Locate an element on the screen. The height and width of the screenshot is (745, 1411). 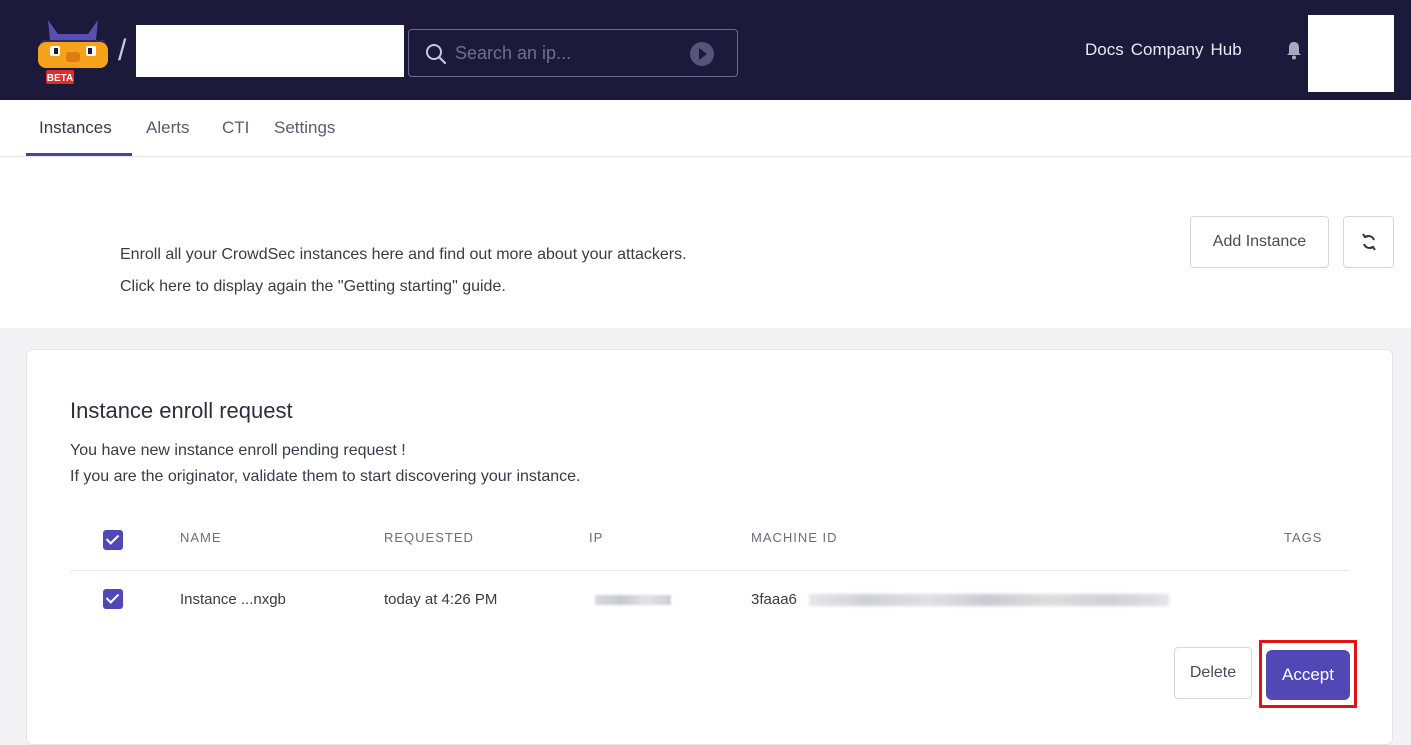
machine-id-cell: 3faaa6 is located at coordinates (774, 599).